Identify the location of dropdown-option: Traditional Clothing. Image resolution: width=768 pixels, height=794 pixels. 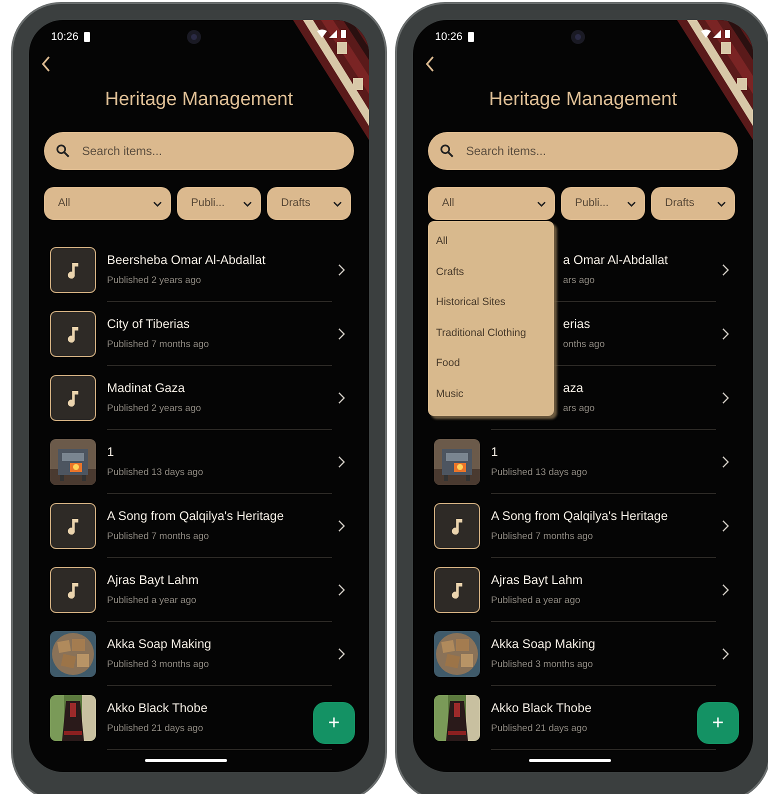
(491, 333).